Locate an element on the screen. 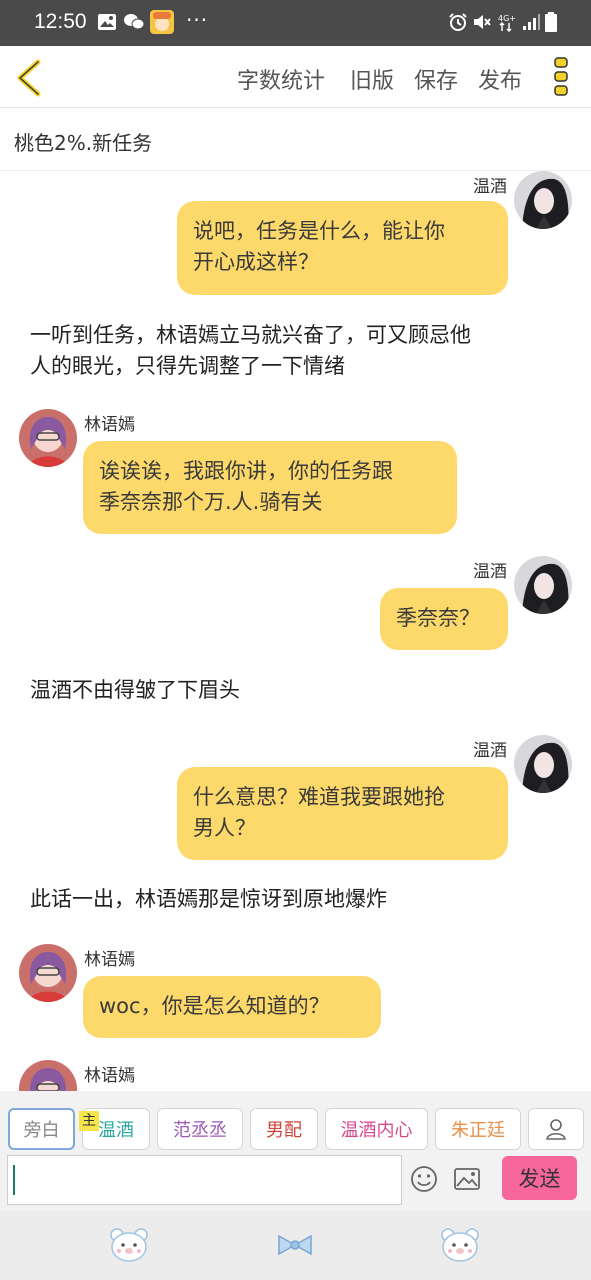  narration-text: 一听到任务，林语嫣立马就兴奋了，可又顾忌他 人的眼光，只得先调整了一下情绪 is located at coordinates (295, 351).